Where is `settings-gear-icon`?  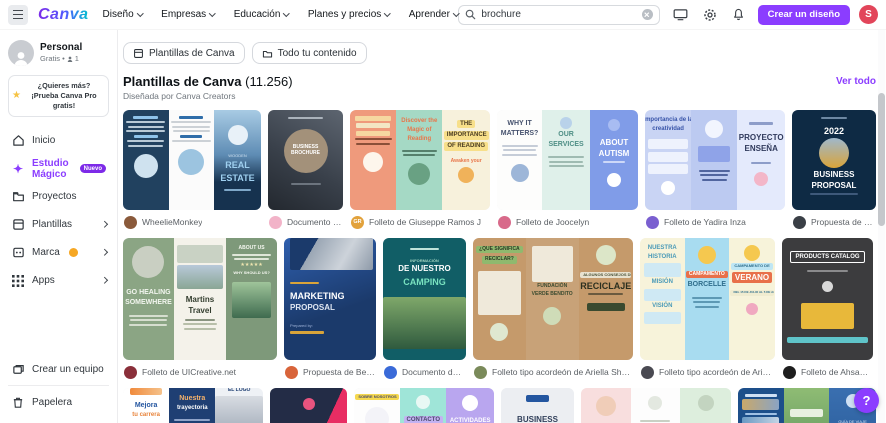 settings-gear-icon is located at coordinates (710, 15).